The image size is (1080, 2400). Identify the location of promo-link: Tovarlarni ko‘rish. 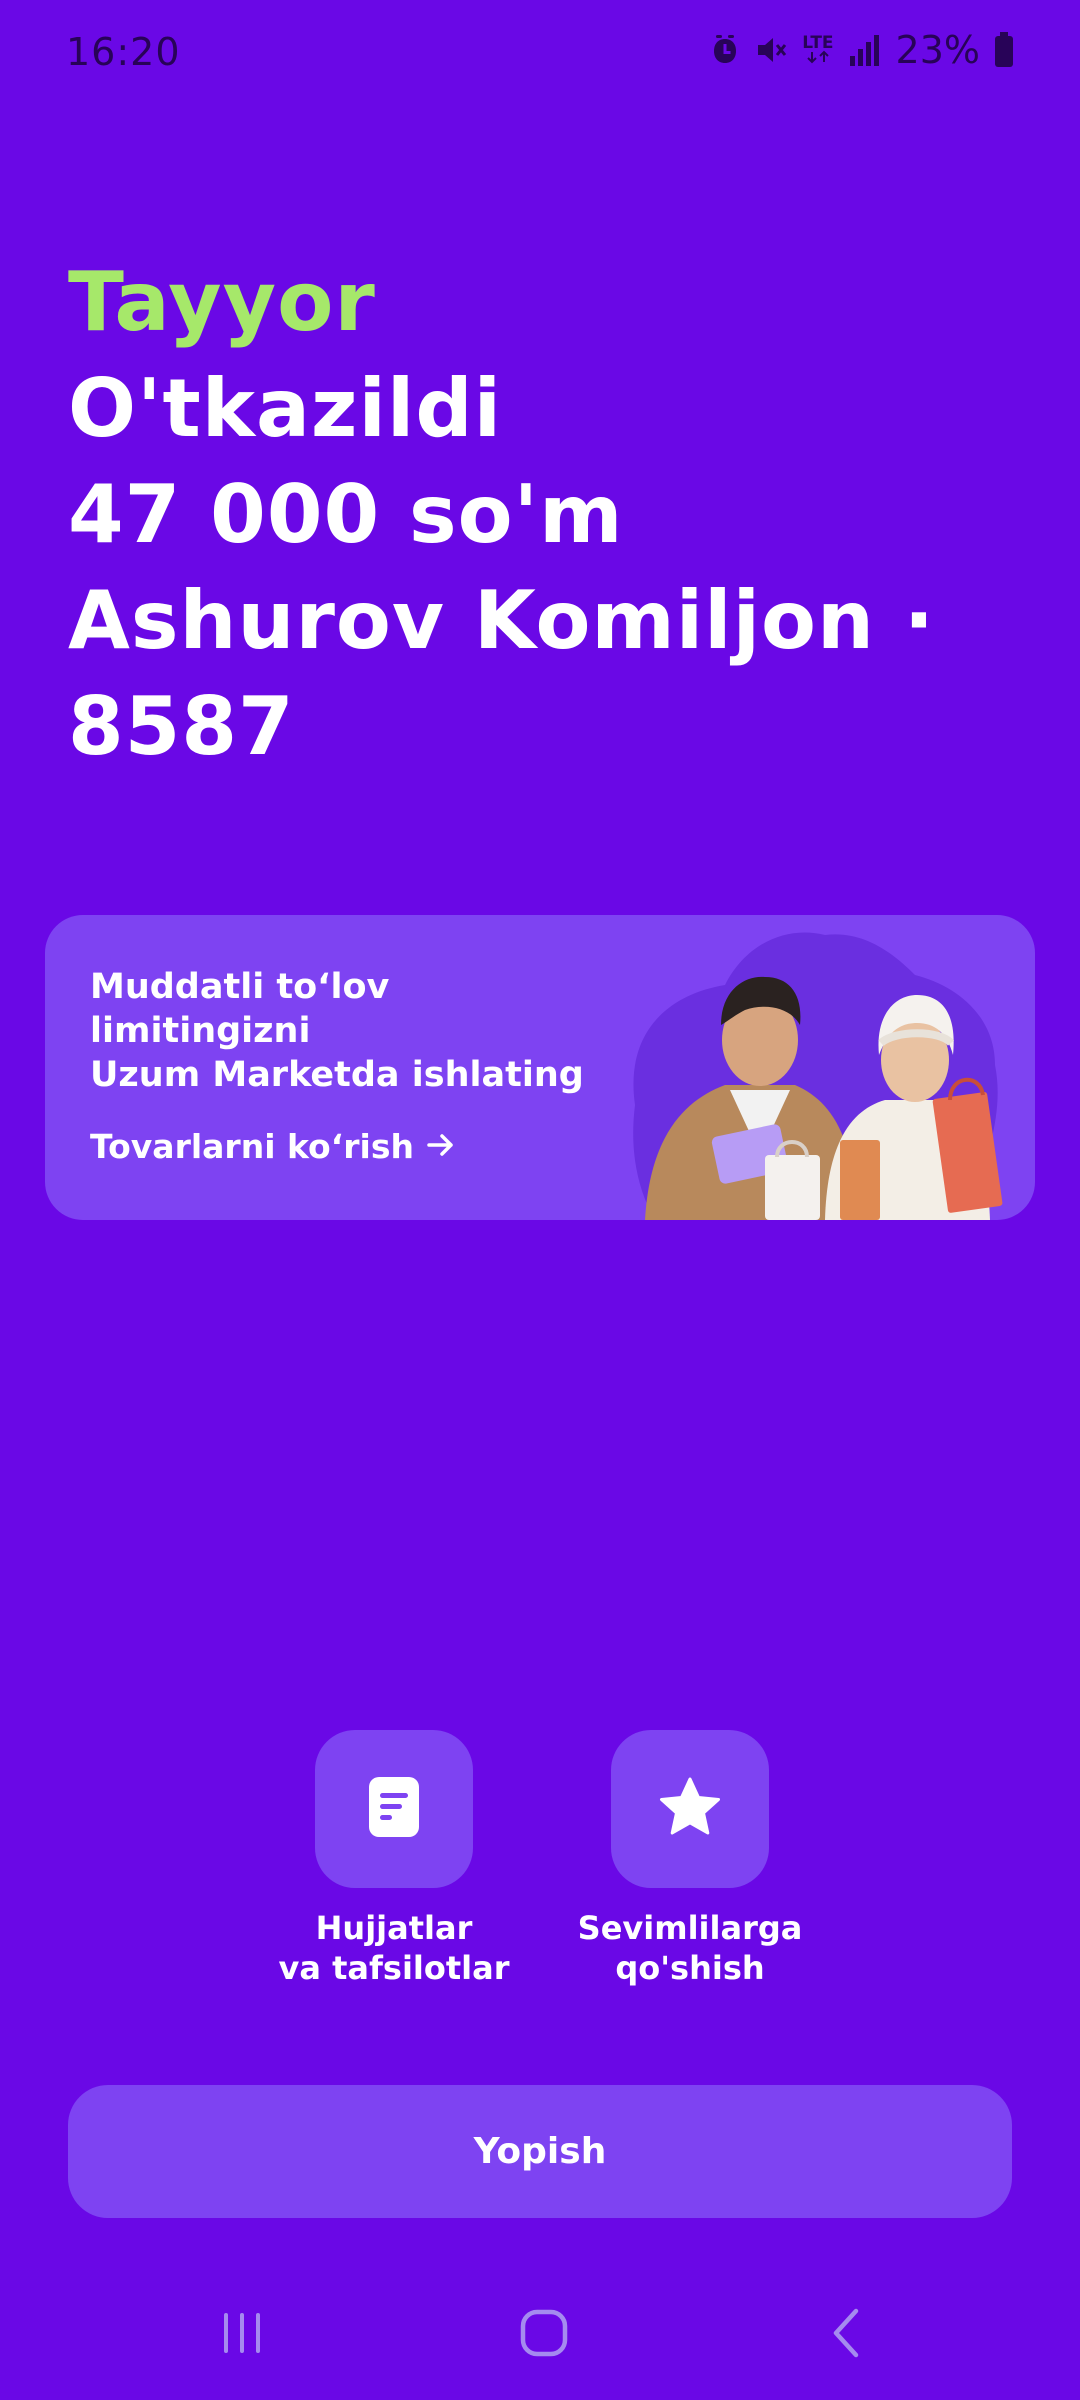
(273, 1146).